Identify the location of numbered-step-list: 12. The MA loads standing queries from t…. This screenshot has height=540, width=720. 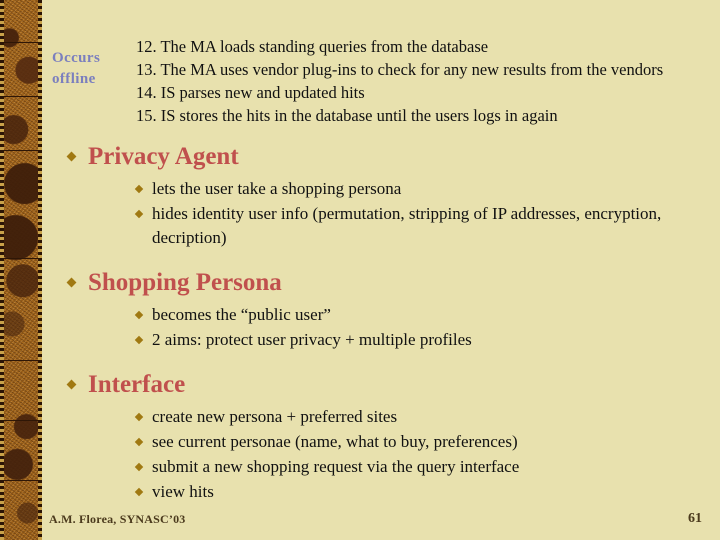
(428, 81).